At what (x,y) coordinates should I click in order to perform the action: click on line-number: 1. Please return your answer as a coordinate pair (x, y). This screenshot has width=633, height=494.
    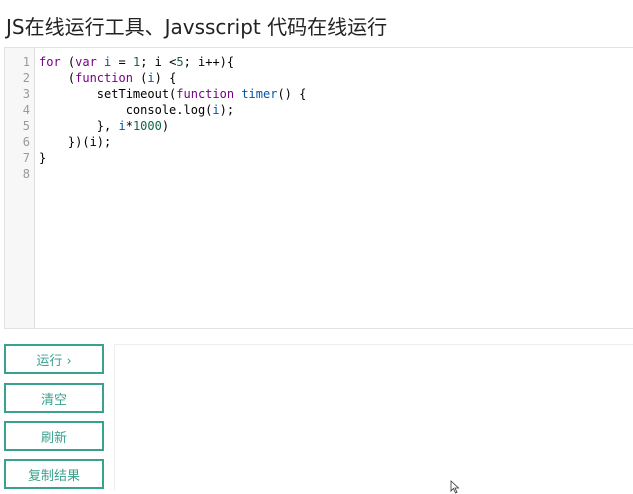
    Looking at the image, I should click on (26, 62).